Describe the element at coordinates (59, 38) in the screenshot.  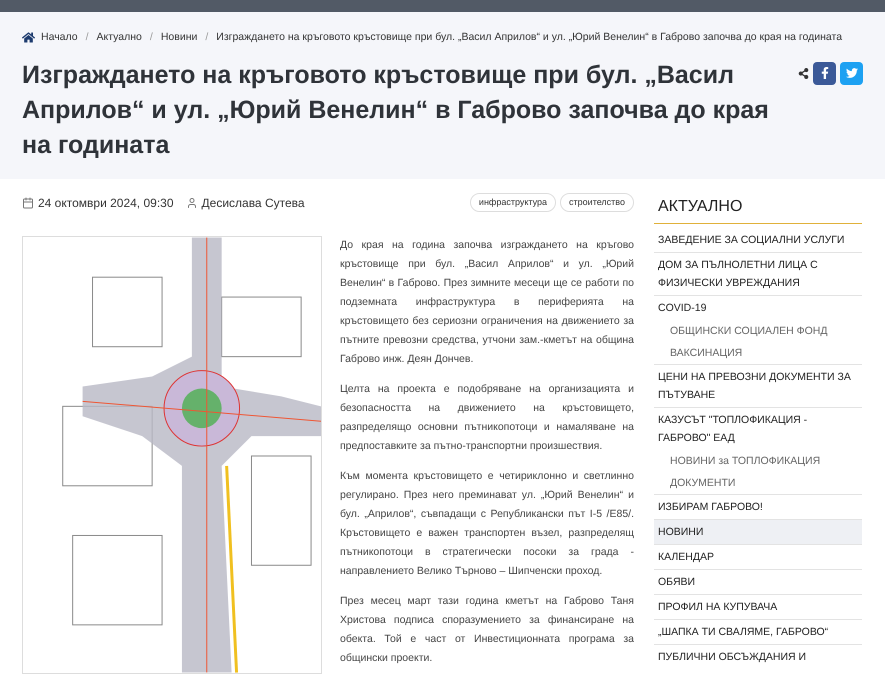
I see `breadcrumb-link: Начало` at that location.